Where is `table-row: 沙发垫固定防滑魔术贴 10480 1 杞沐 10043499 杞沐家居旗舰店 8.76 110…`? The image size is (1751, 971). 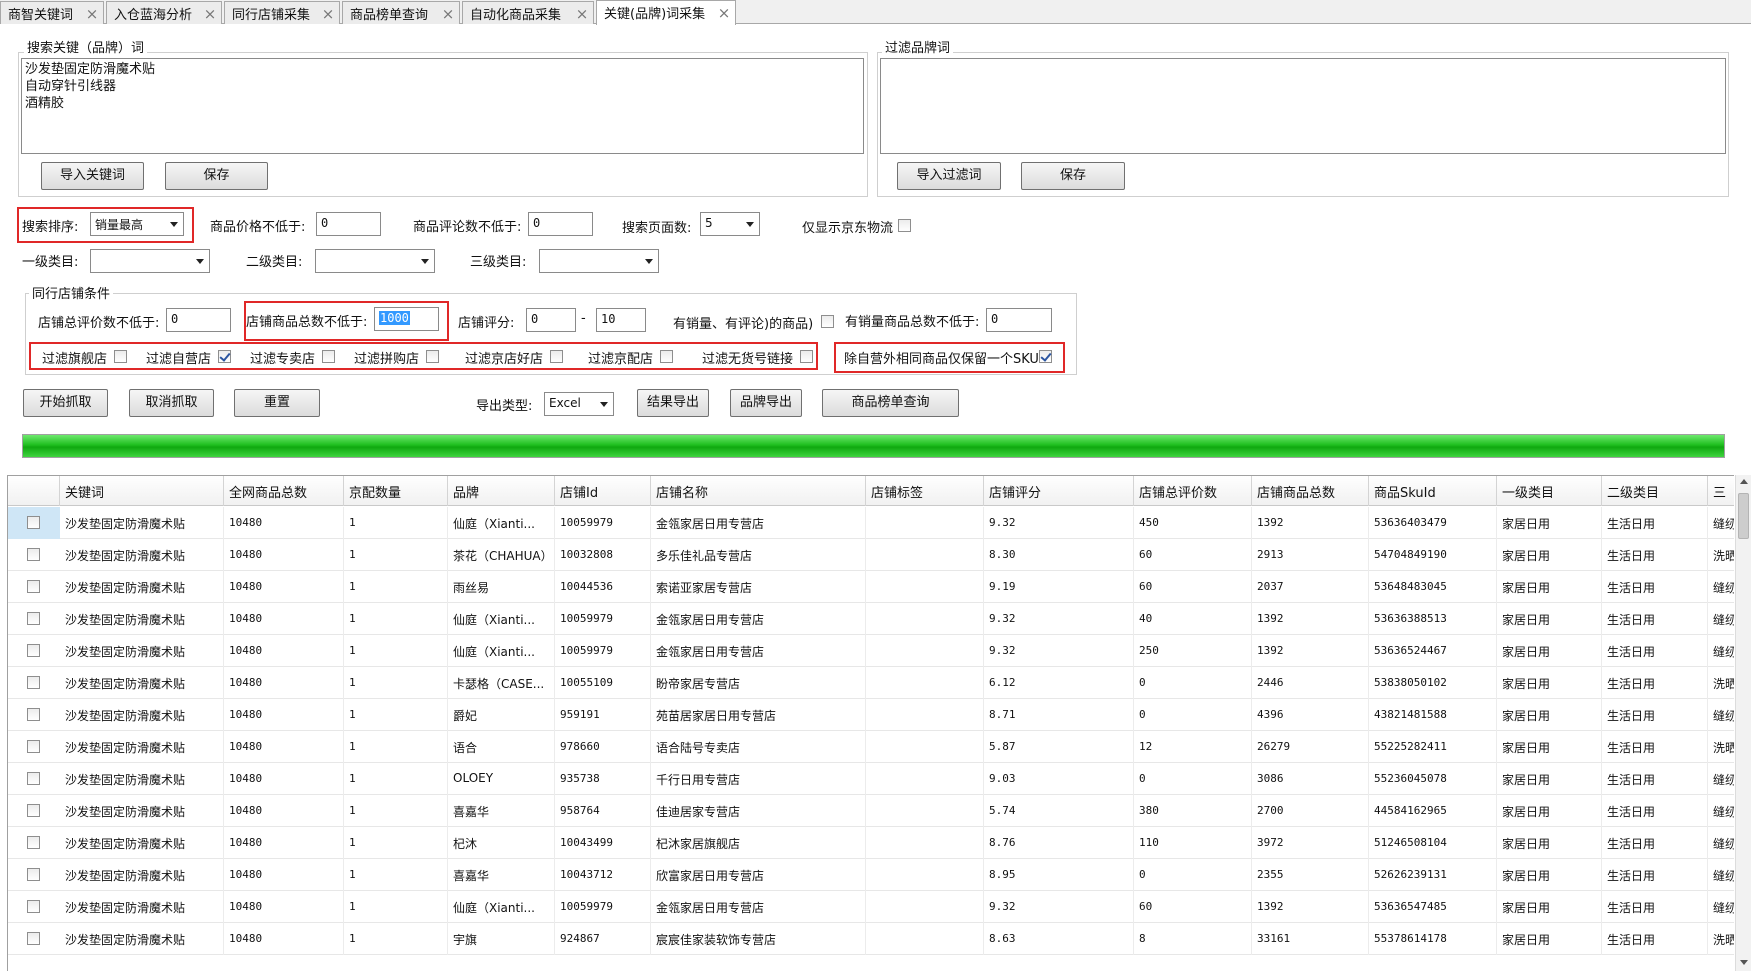 table-row: 沙发垫固定防滑魔术贴 10480 1 杞沐 10043499 杞沐家居旗舰店 8.76 110… is located at coordinates (871, 843).